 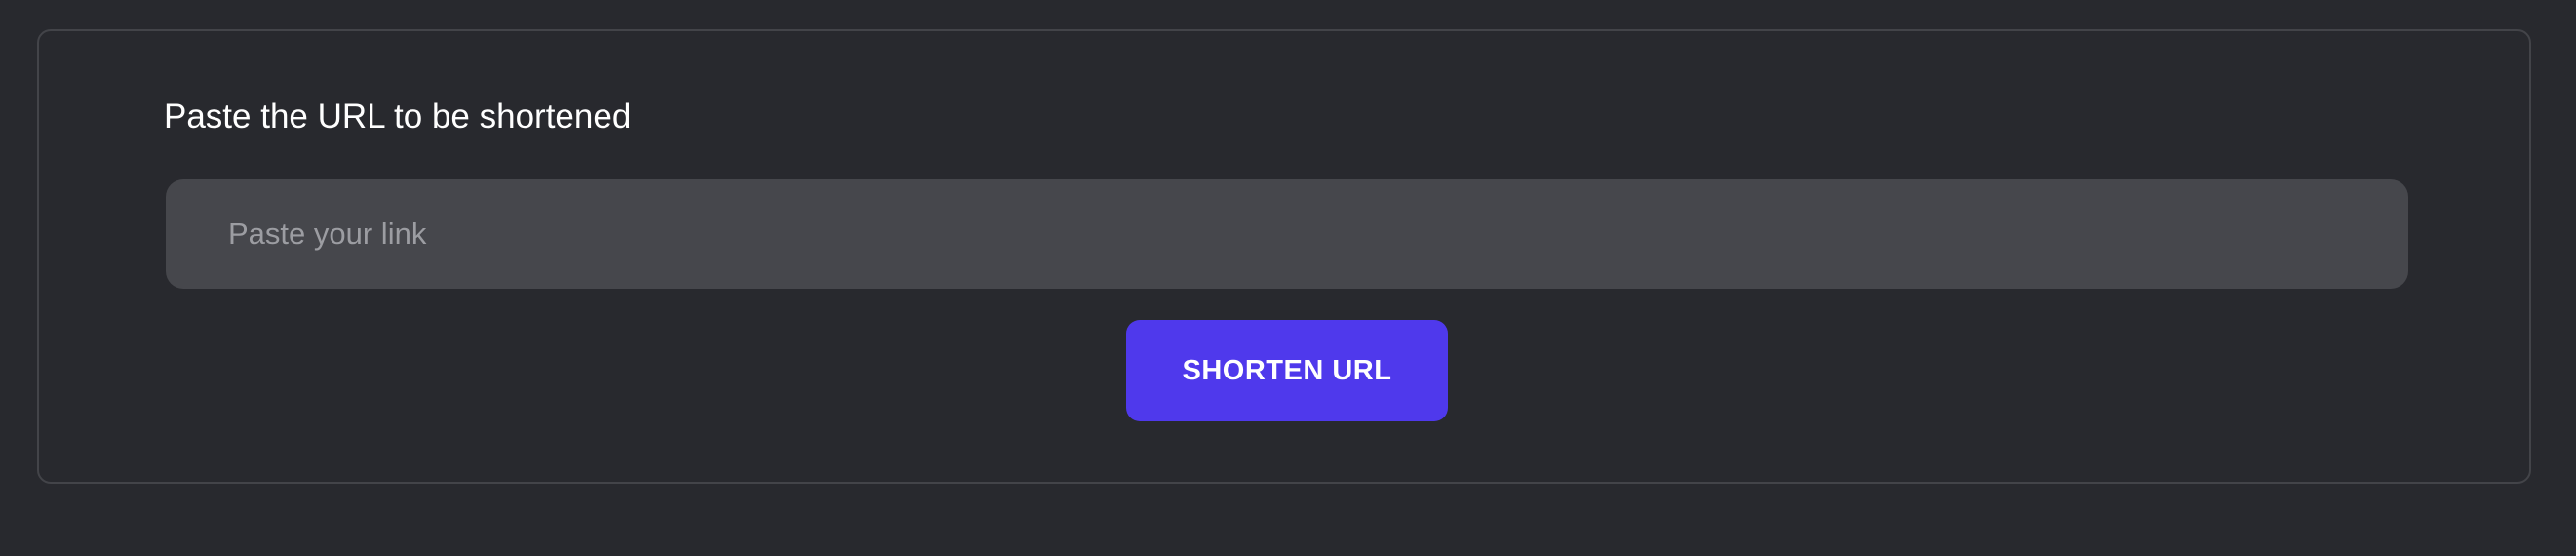 I want to click on shorten-url-button: SHORTEN URL, so click(x=1287, y=370).